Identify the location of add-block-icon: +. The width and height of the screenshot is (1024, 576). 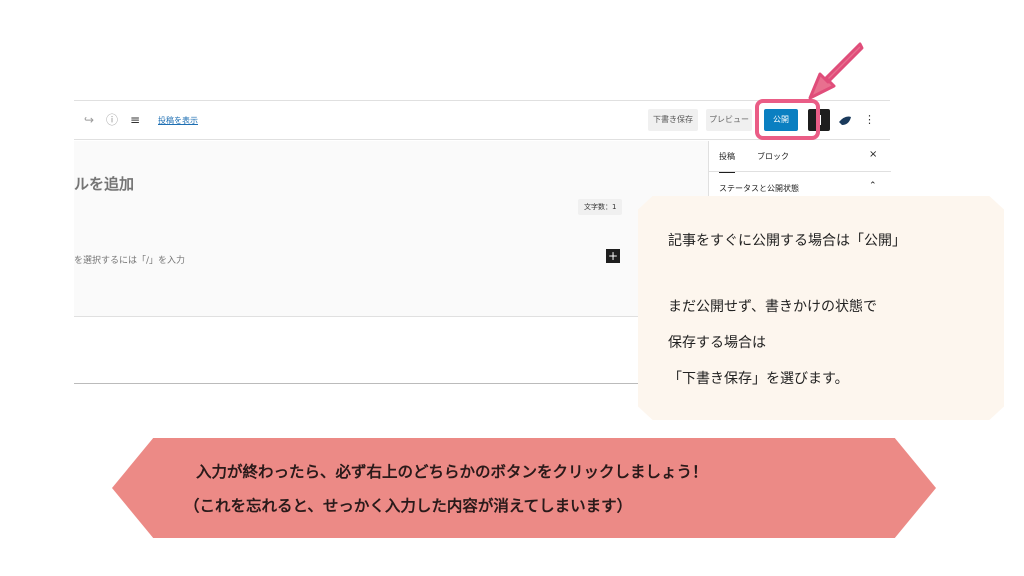
(613, 256).